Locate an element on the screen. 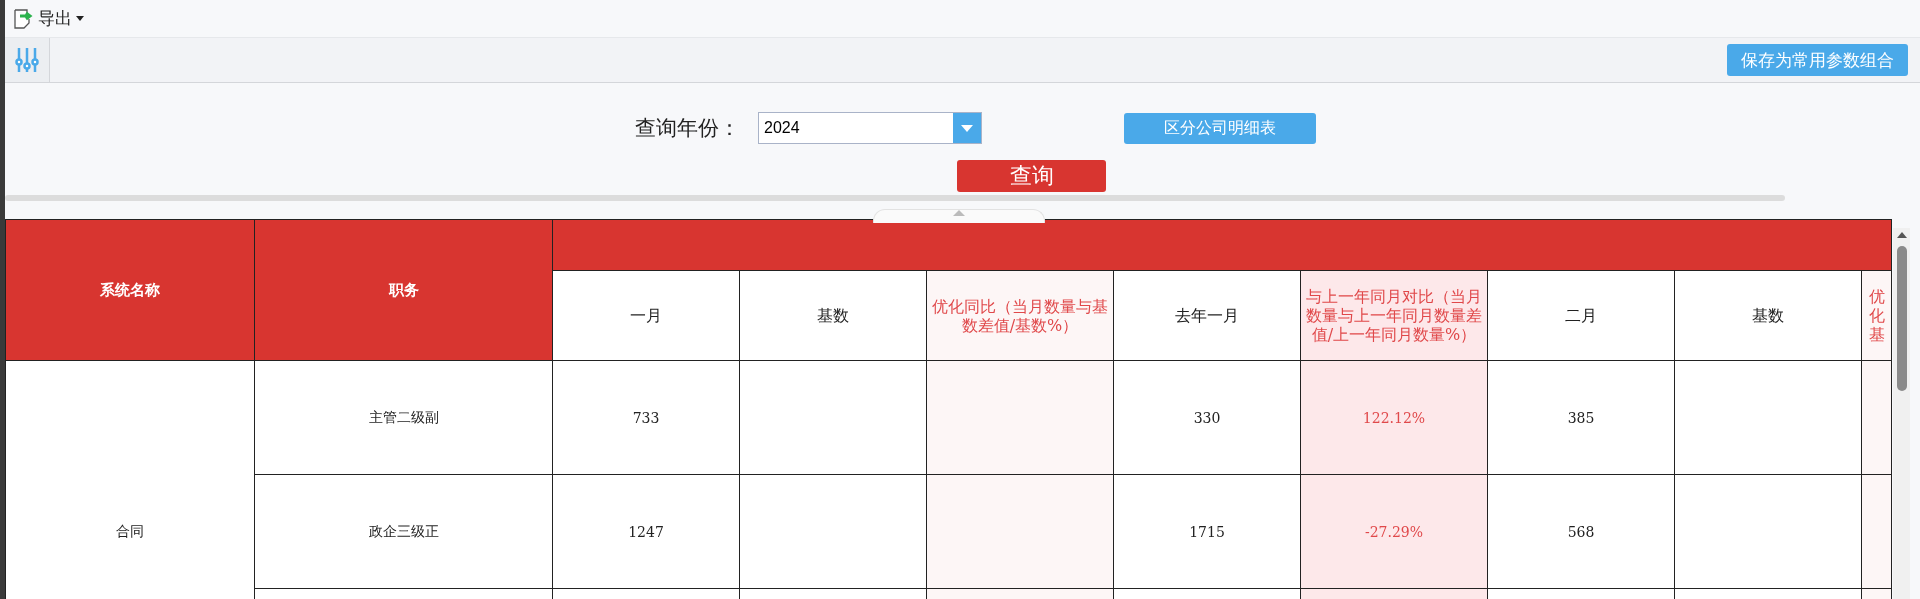 This screenshot has height=599, width=1920. table-cell: 1247 is located at coordinates (646, 531).